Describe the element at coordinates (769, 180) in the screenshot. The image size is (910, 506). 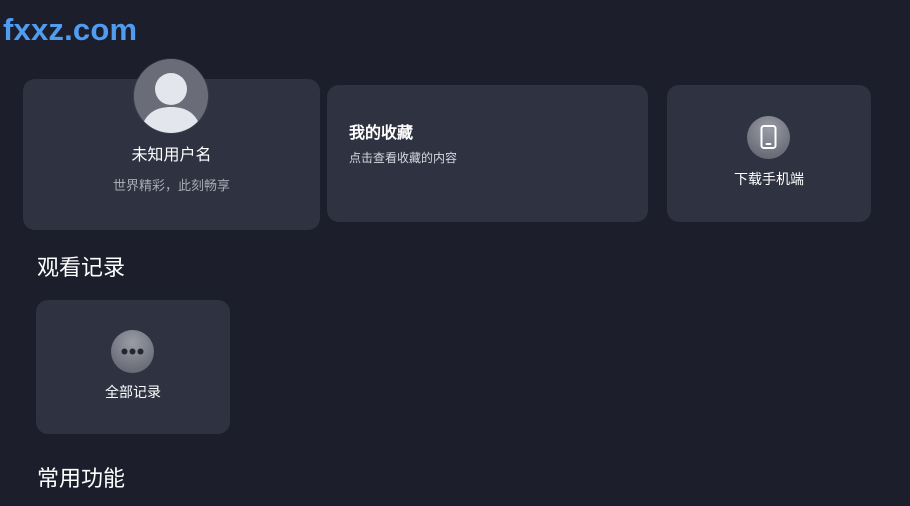
I see `download-mobile-label: 下载手机端` at that location.